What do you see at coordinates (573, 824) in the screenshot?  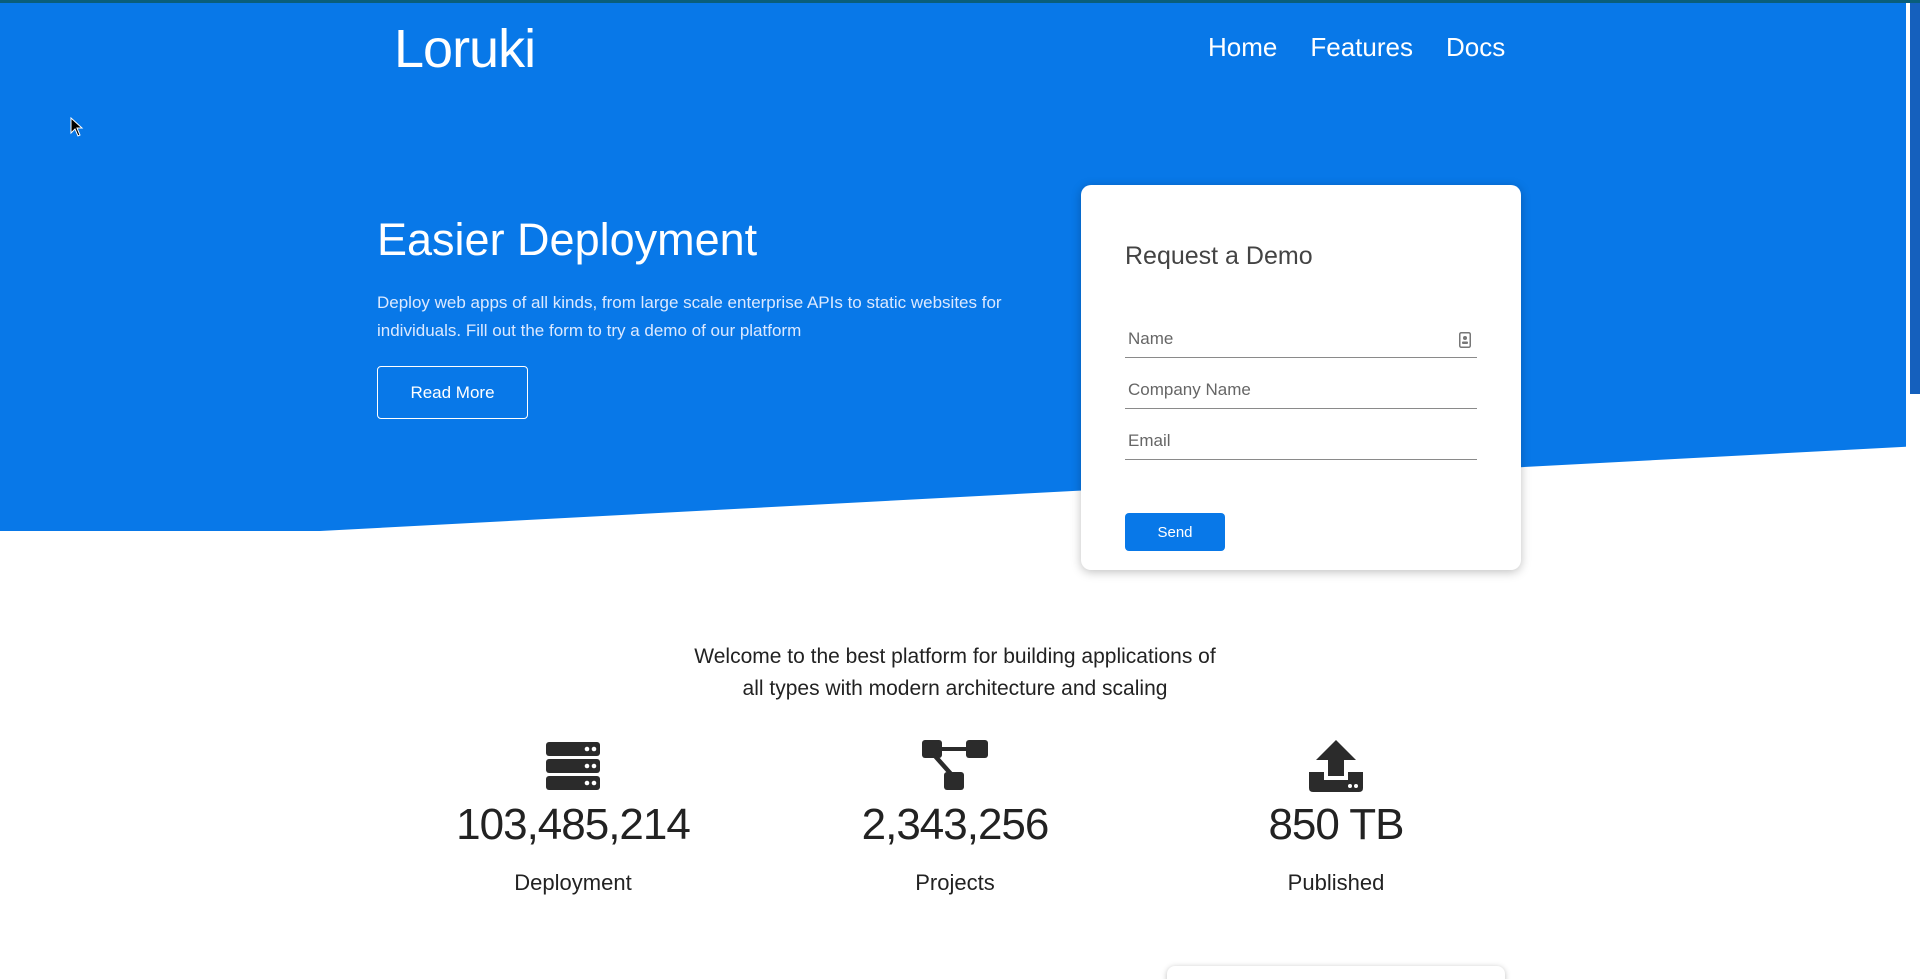 I see `stat-value: 103,485,214` at bounding box center [573, 824].